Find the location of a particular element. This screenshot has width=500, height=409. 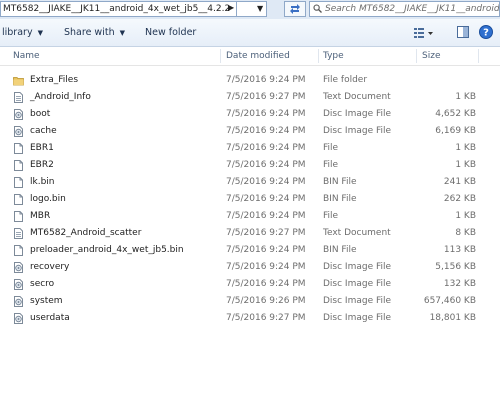

library-menu-button: library ▼ is located at coordinates (22, 32).